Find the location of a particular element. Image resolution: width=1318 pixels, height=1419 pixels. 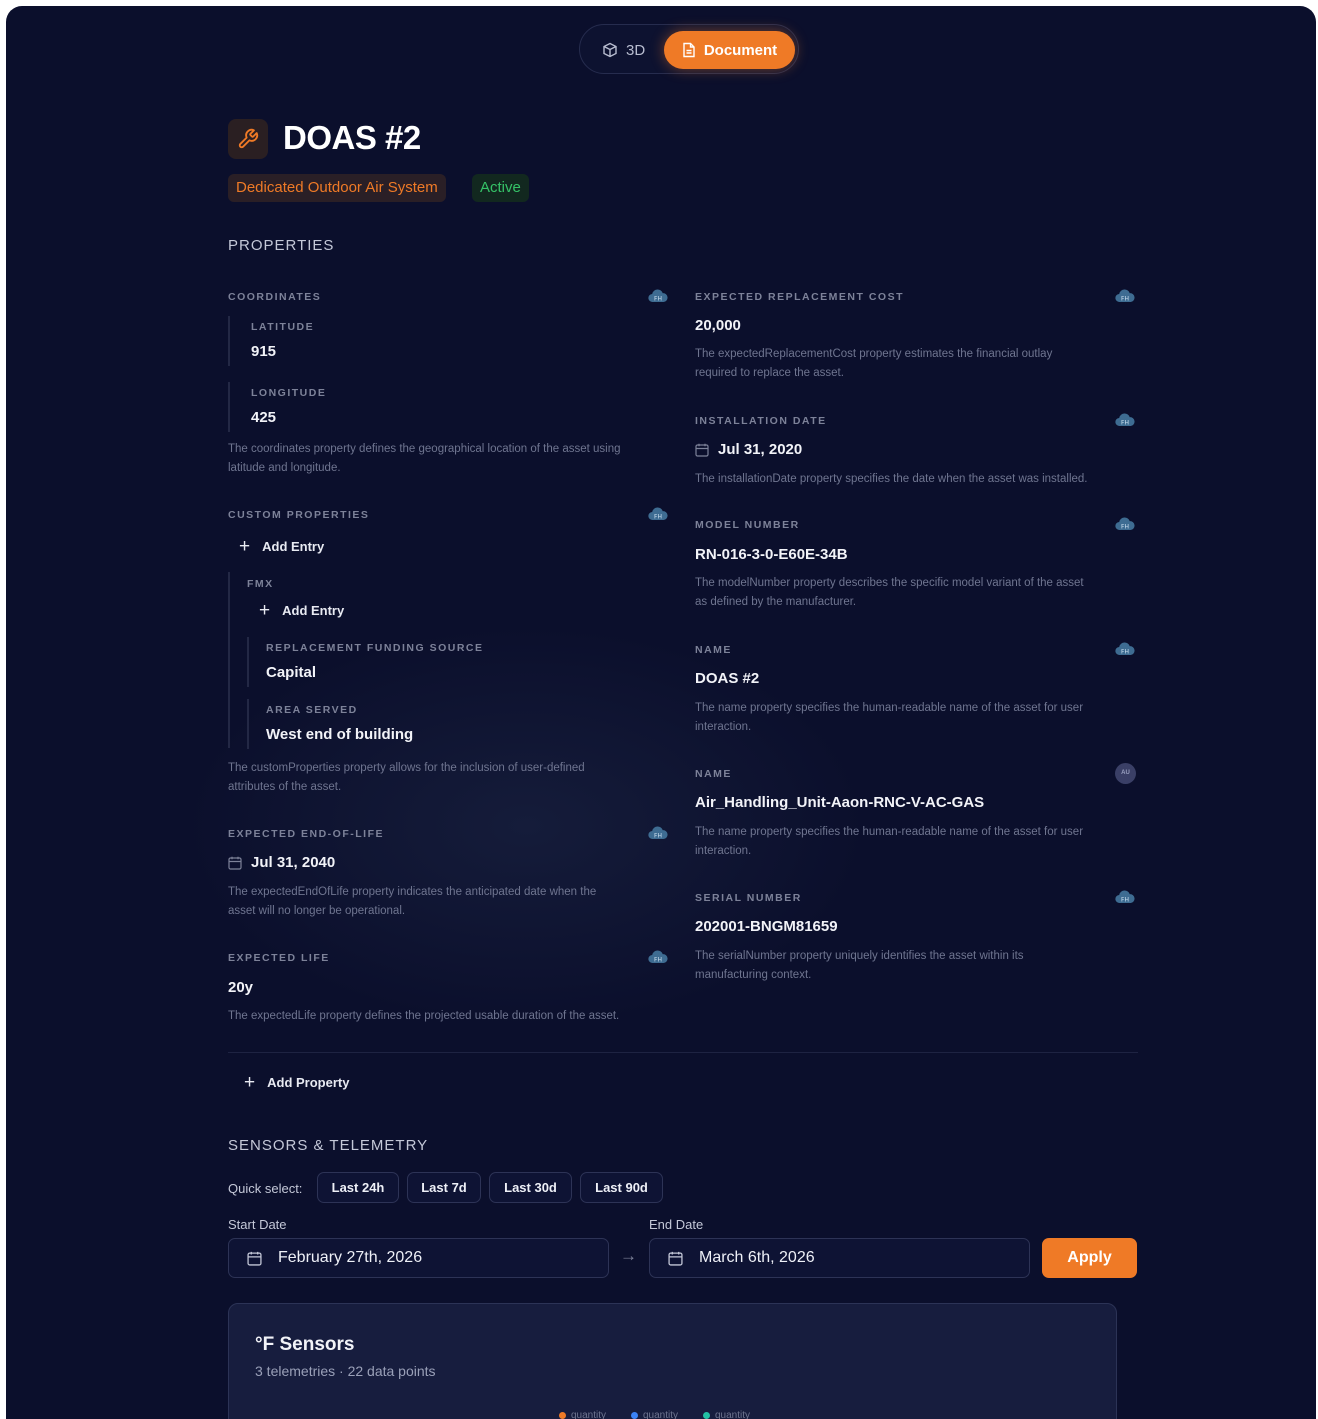

start-date-label: Start Date is located at coordinates (257, 1224).